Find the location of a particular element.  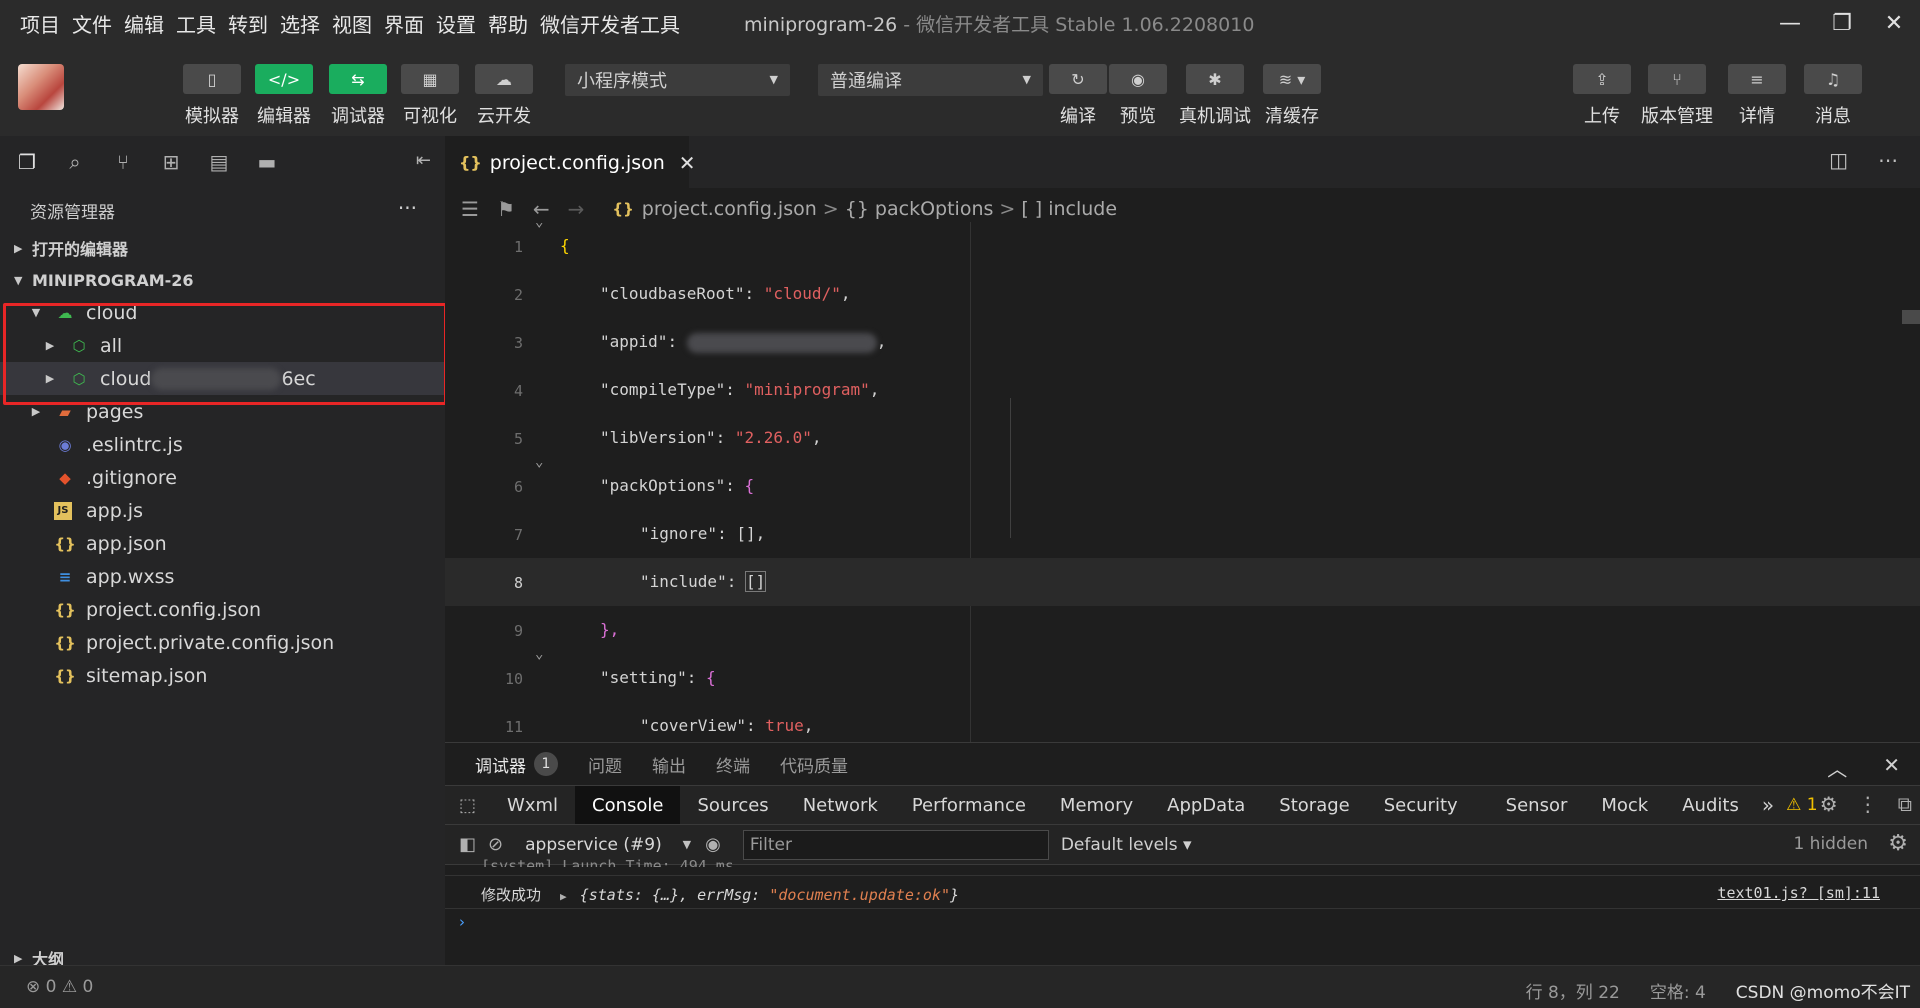

menu-settings: 设置 is located at coordinates (456, 23).